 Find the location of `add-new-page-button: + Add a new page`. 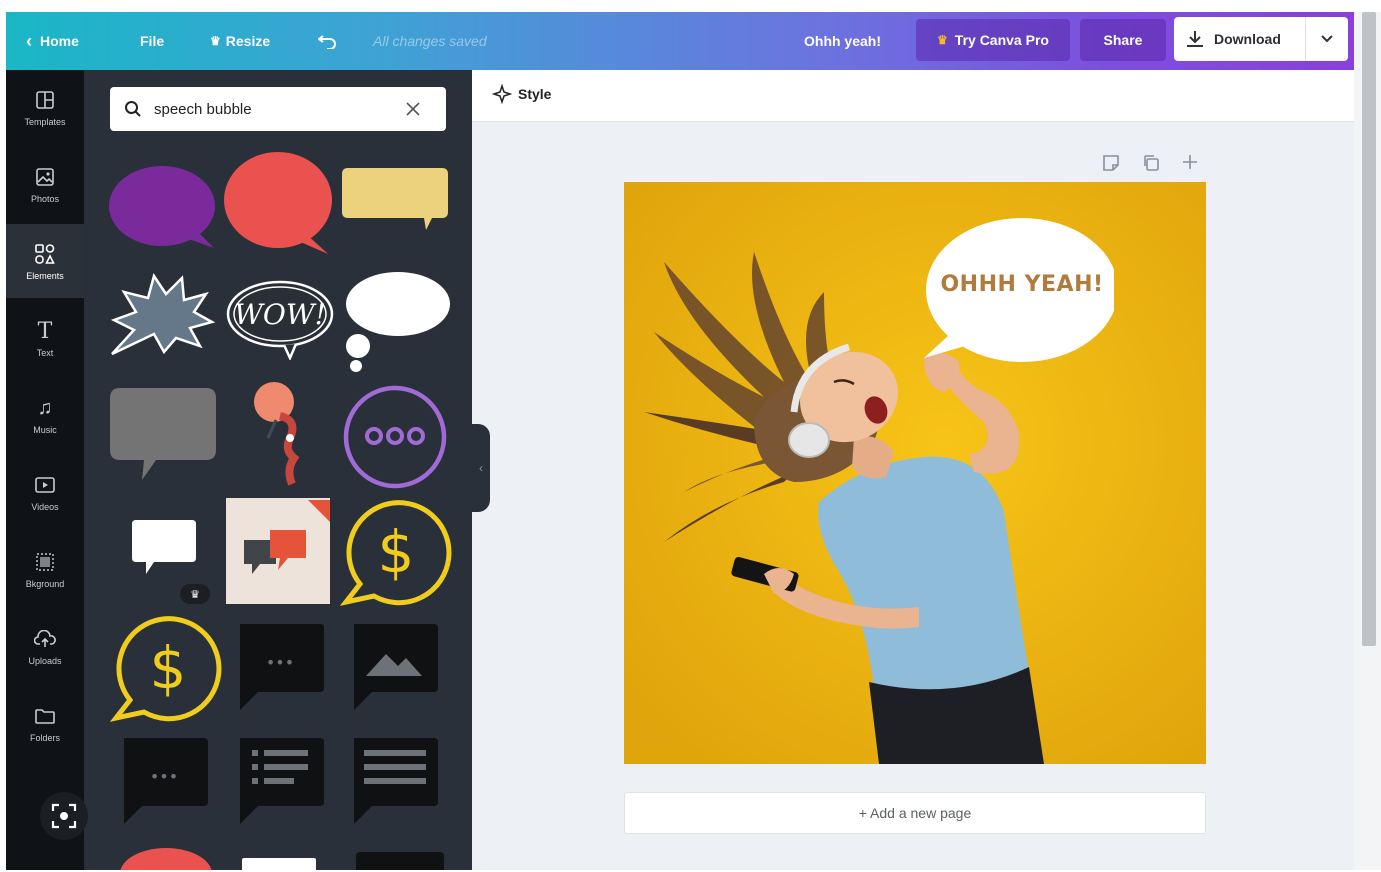

add-new-page-button: + Add a new page is located at coordinates (915, 813).